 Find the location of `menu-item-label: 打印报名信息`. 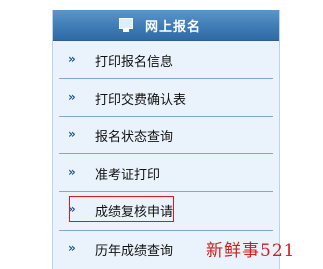

menu-item-label: 打印报名信息 is located at coordinates (134, 60).